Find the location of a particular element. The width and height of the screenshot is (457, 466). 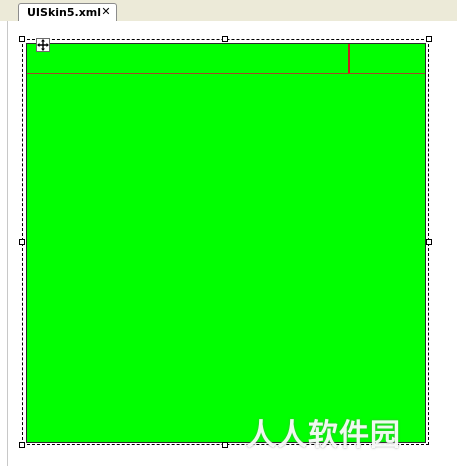

resize-handle-bottom-left is located at coordinates (22, 445).